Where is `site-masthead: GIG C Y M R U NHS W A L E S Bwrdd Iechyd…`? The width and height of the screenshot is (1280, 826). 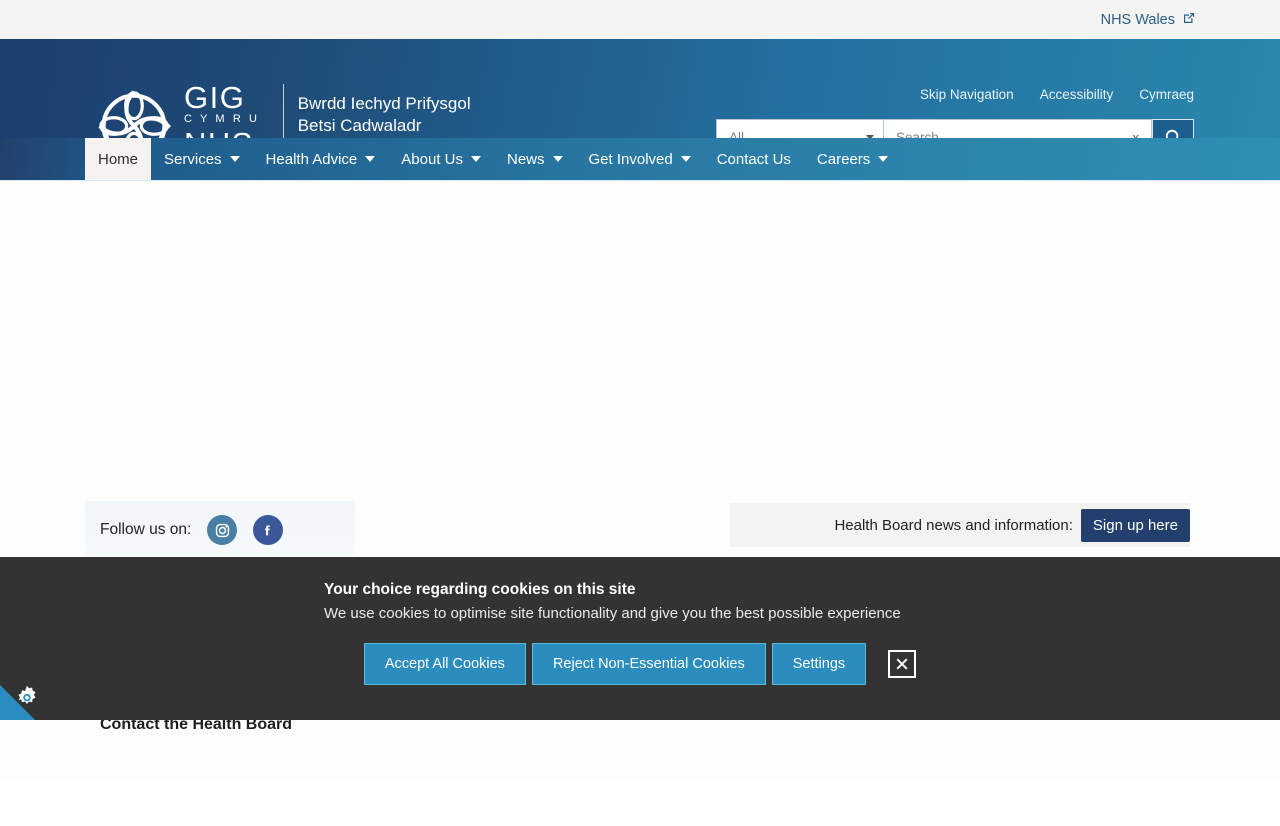
site-masthead: GIG C Y M R U NHS W A L E S Bwrdd Iechyd… is located at coordinates (640, 88).